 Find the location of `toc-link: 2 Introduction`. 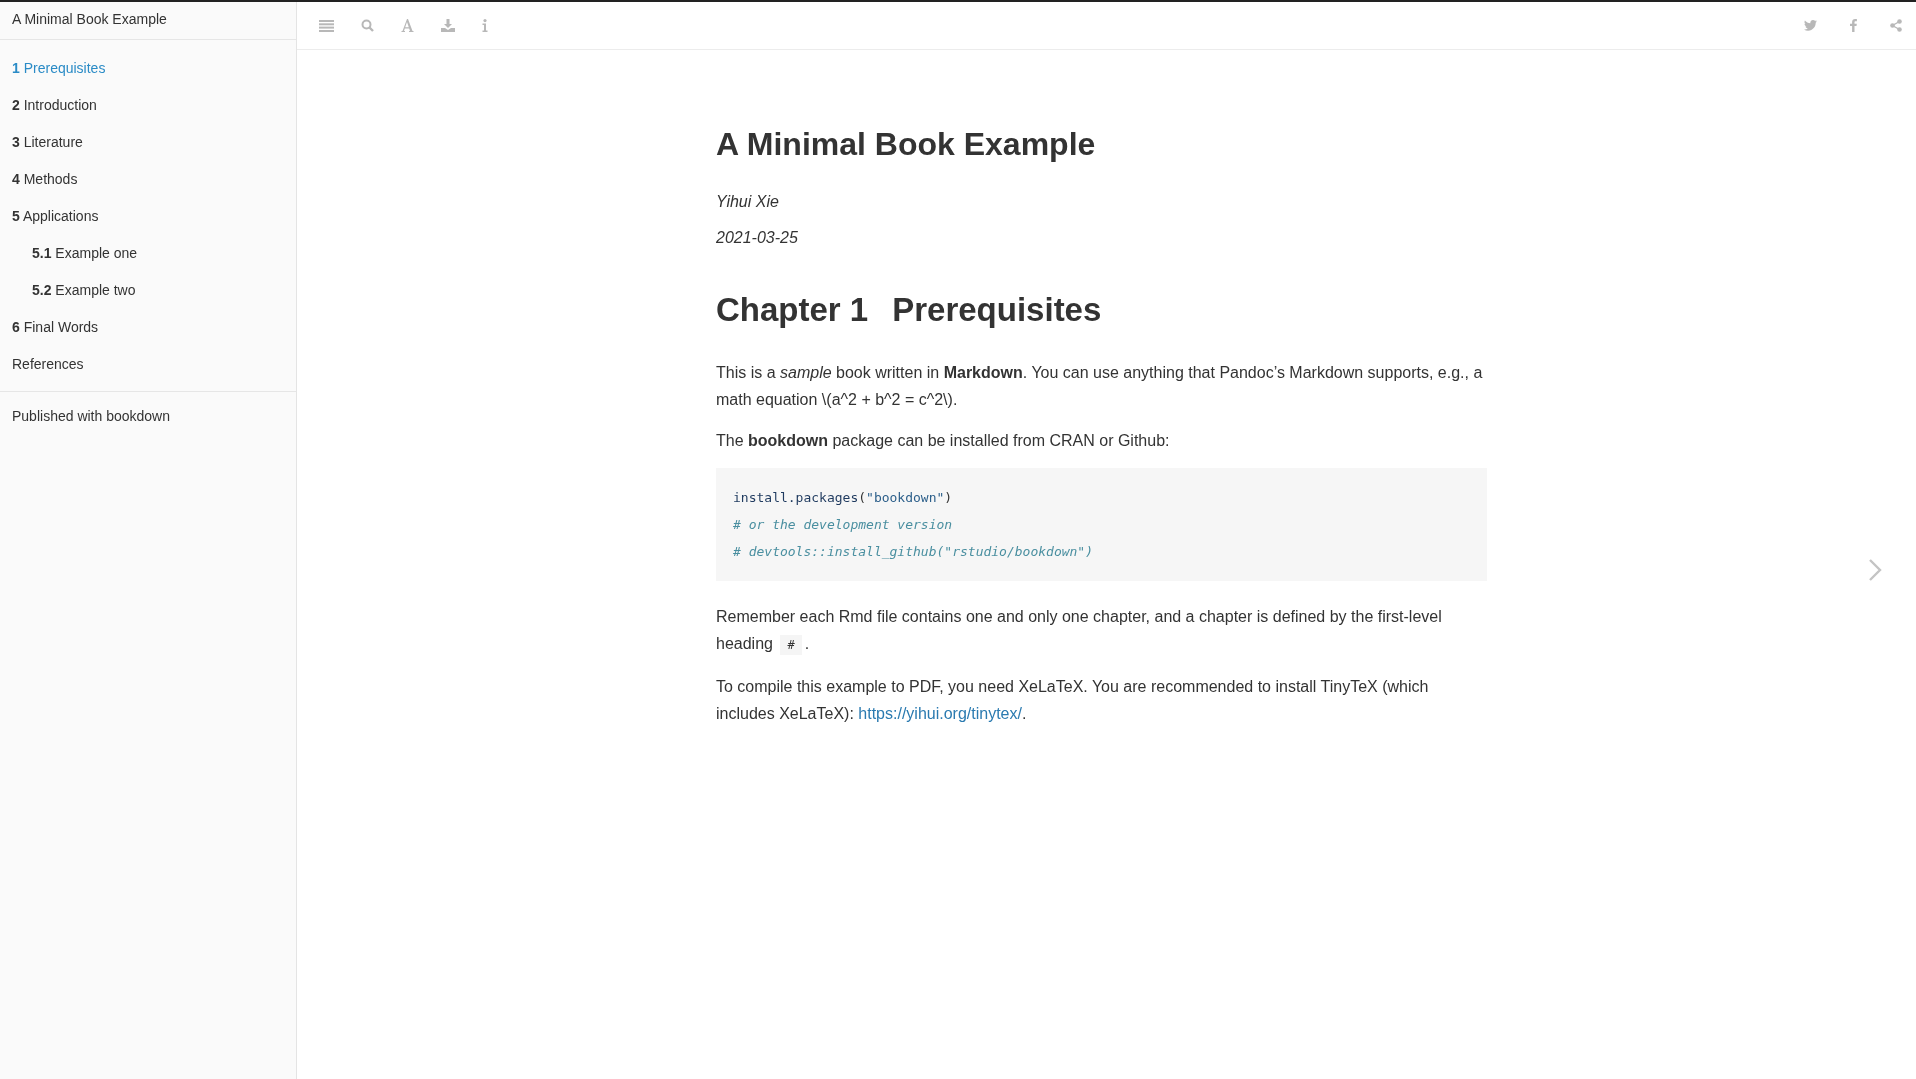

toc-link: 2 Introduction is located at coordinates (54, 105).